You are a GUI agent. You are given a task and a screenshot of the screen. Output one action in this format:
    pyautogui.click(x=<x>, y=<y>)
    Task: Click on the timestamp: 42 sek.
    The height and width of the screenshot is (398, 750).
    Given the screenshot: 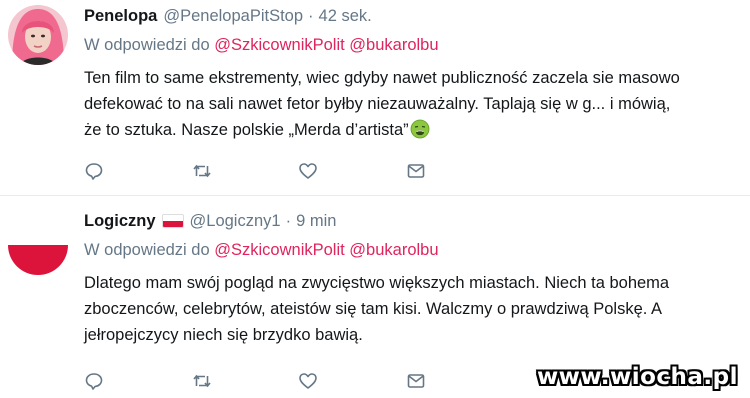 What is the action you would take?
    pyautogui.click(x=345, y=16)
    